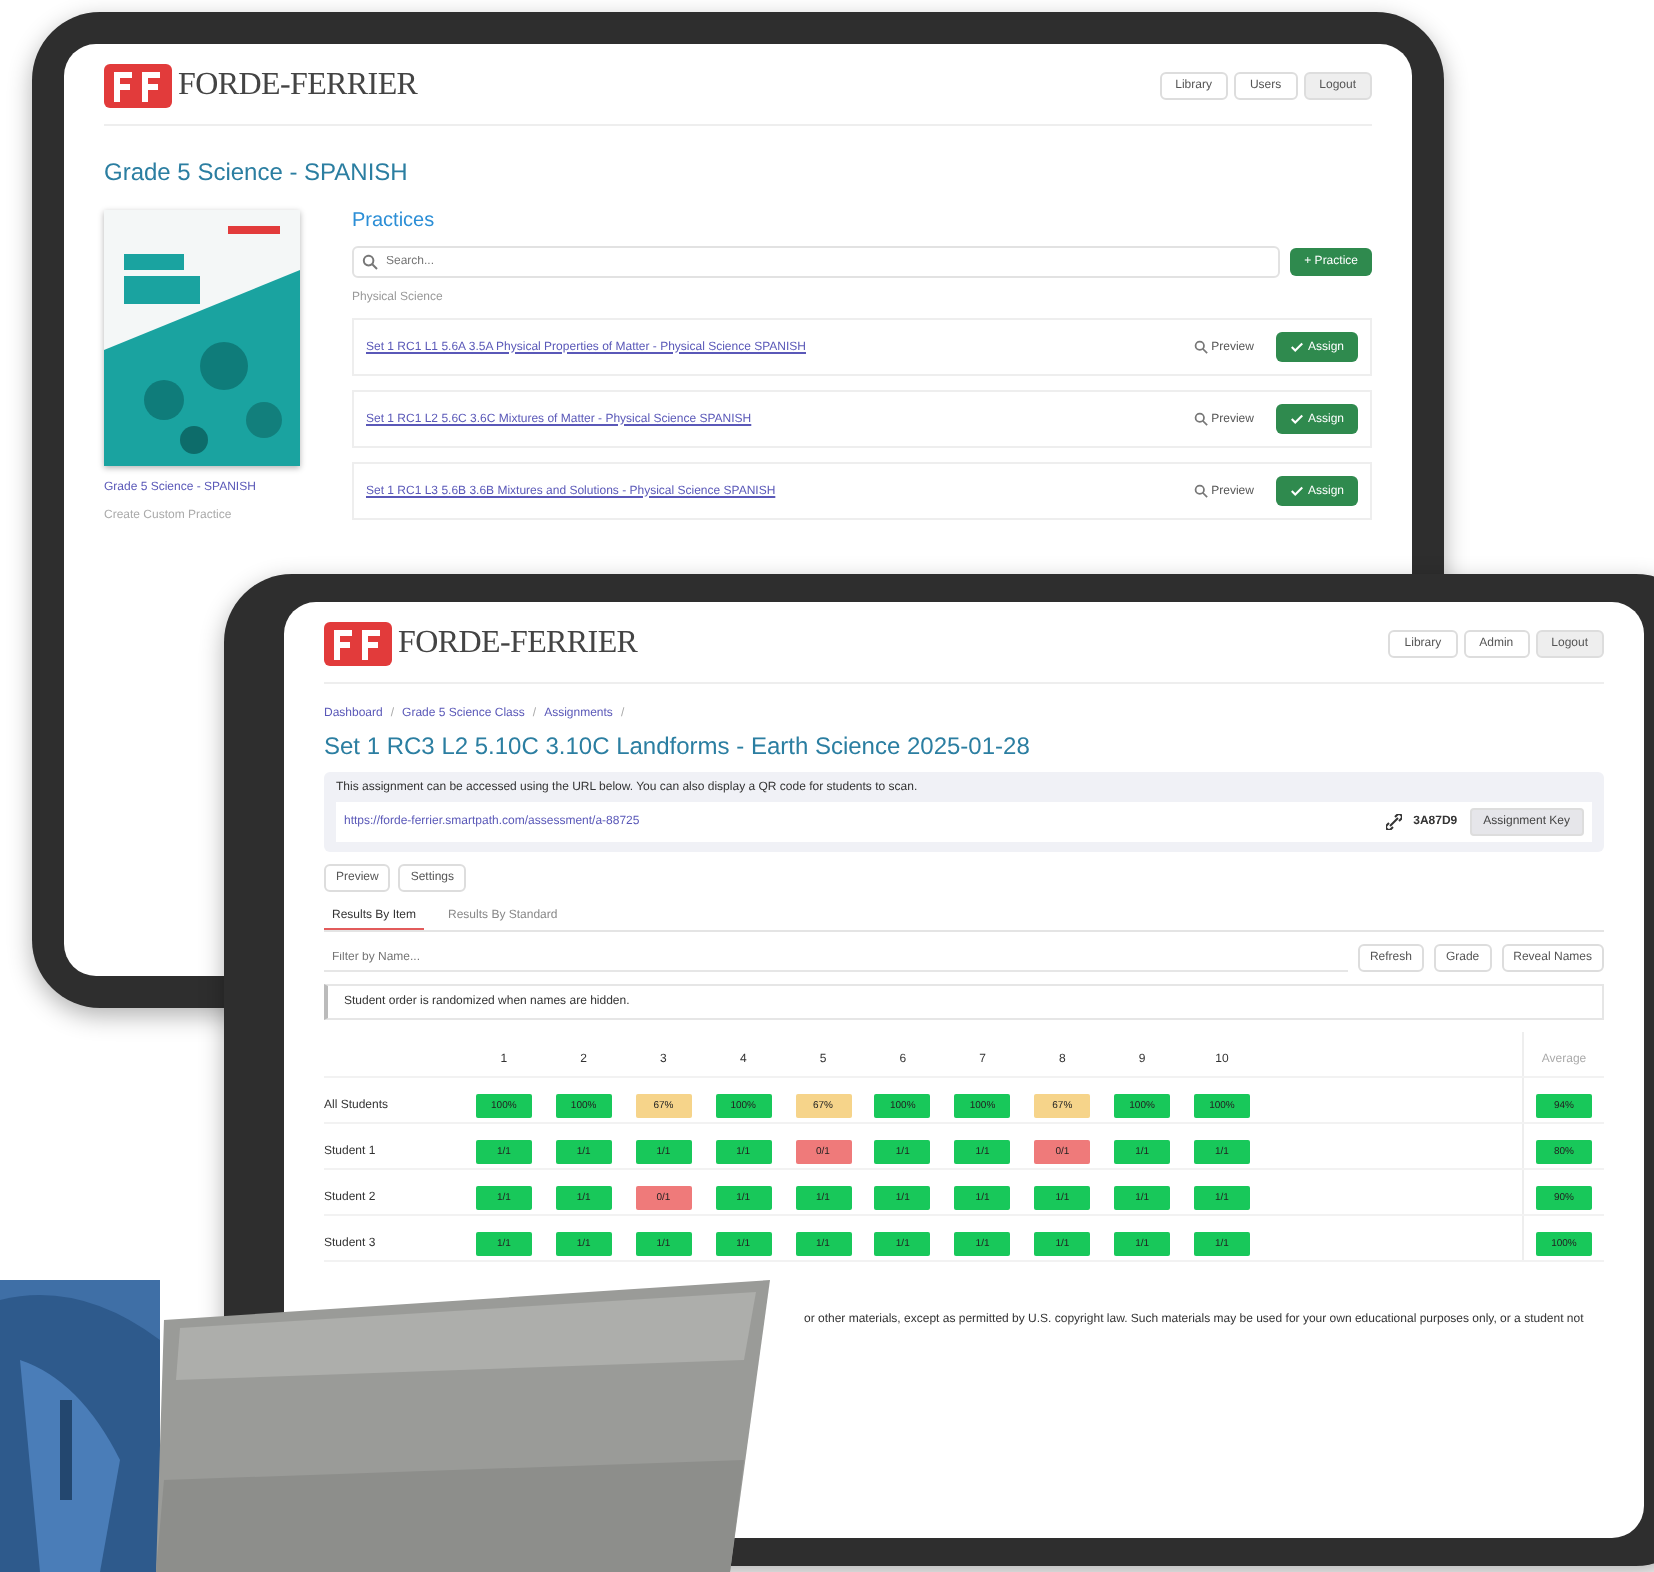  Describe the element at coordinates (1393, 822) in the screenshot. I see `link-icon` at that location.